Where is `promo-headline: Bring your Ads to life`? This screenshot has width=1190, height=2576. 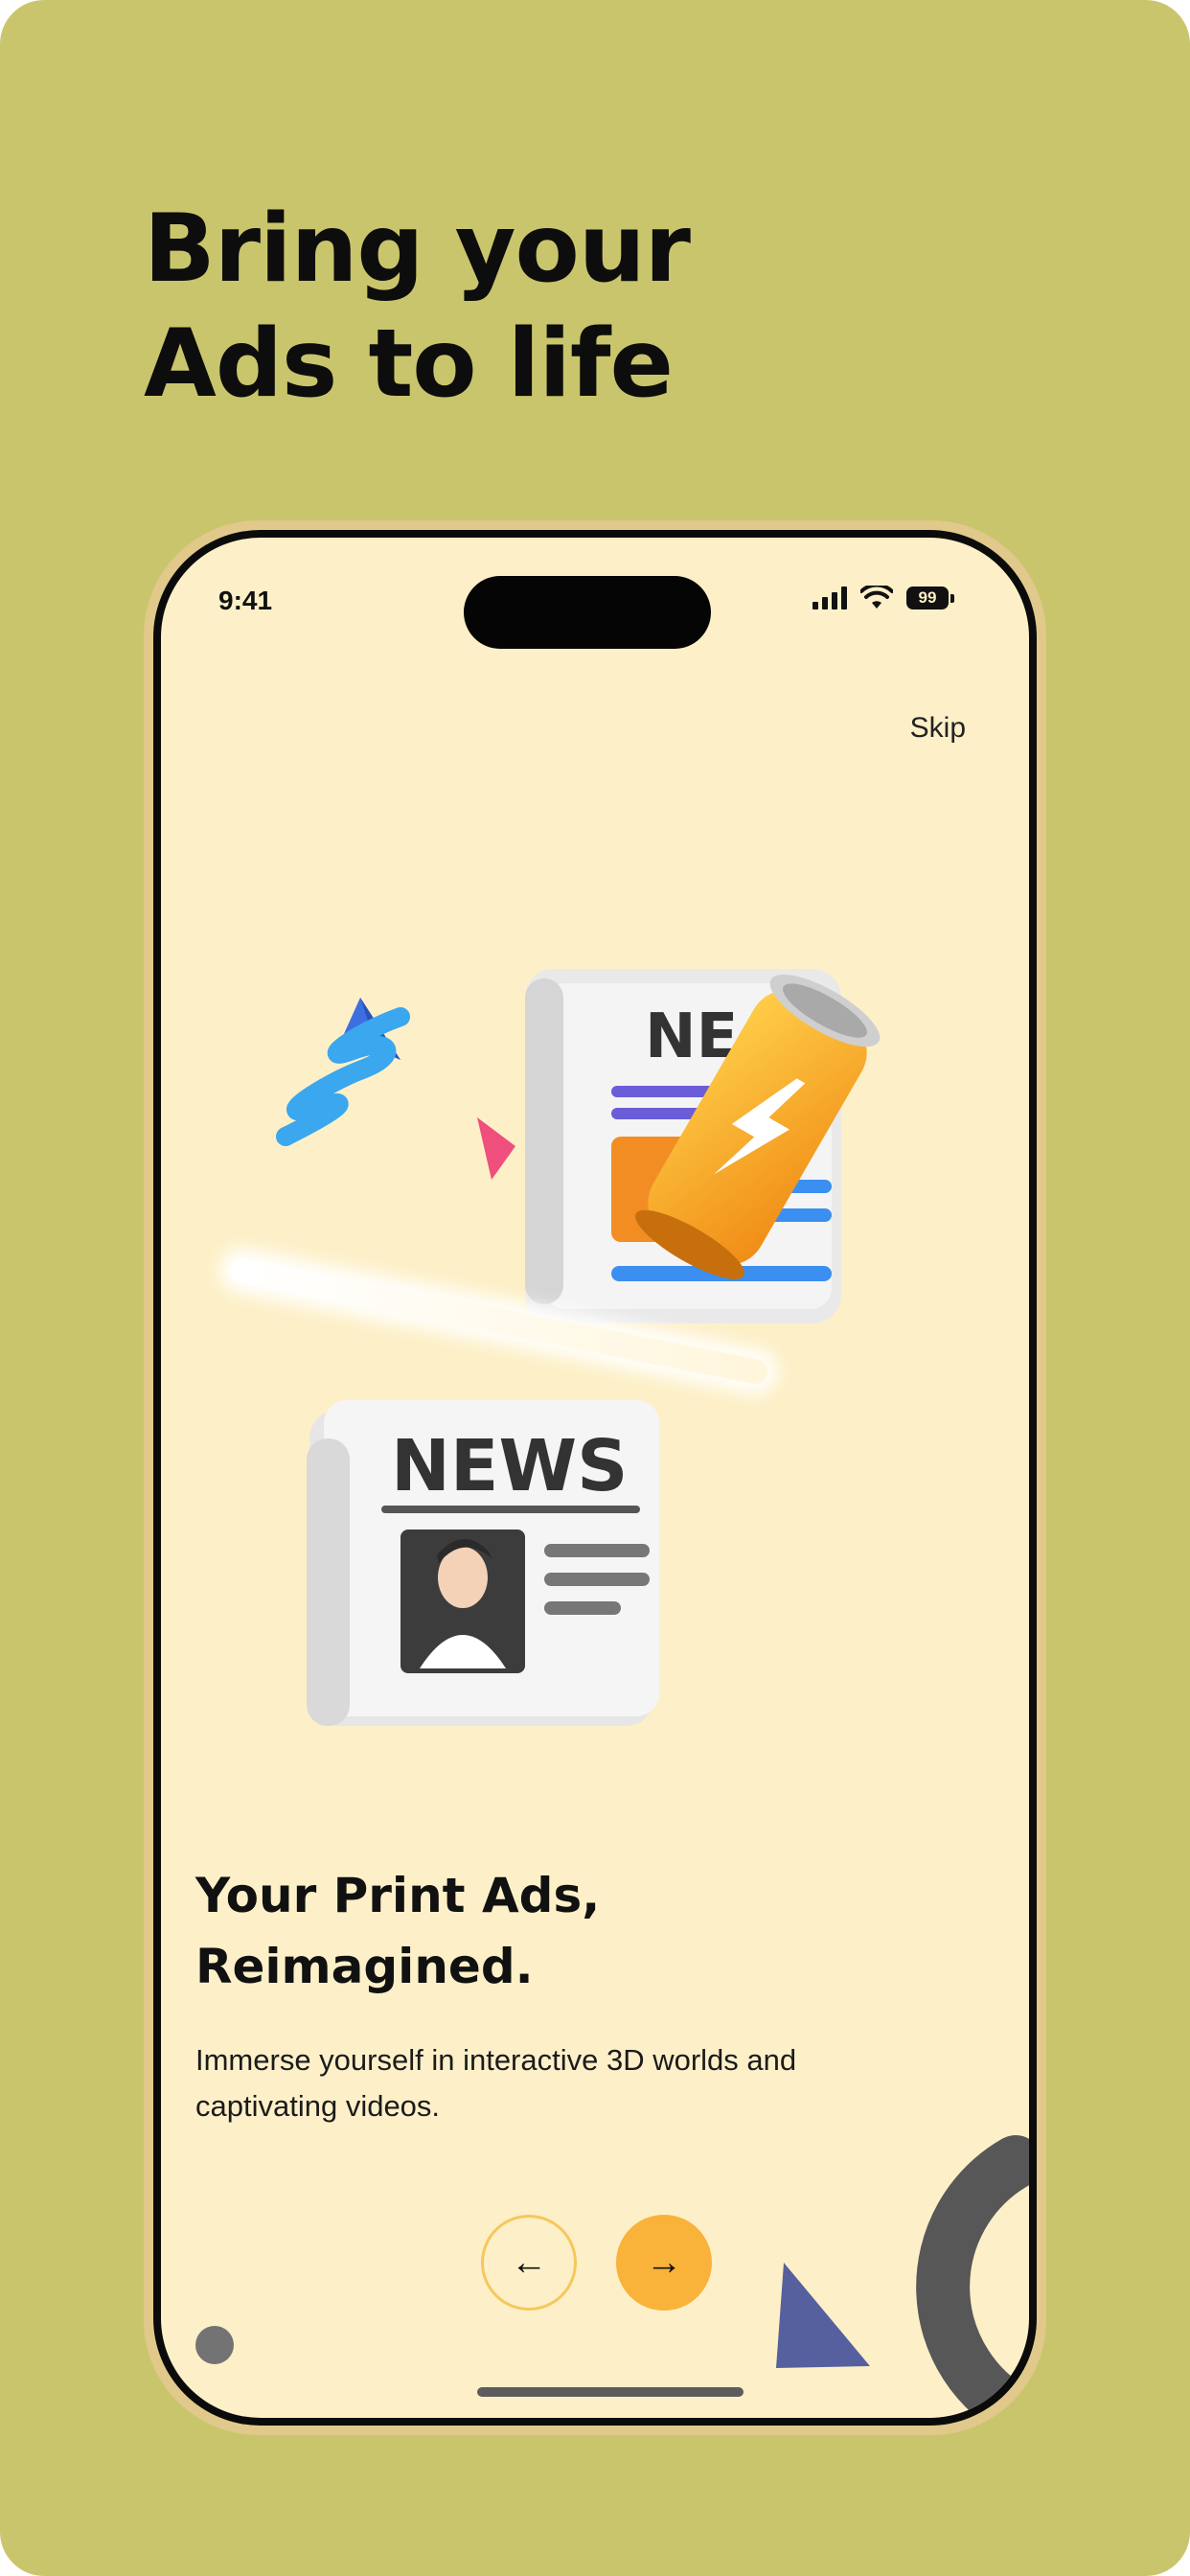
promo-headline: Bring your Ads to life is located at coordinates (527, 307).